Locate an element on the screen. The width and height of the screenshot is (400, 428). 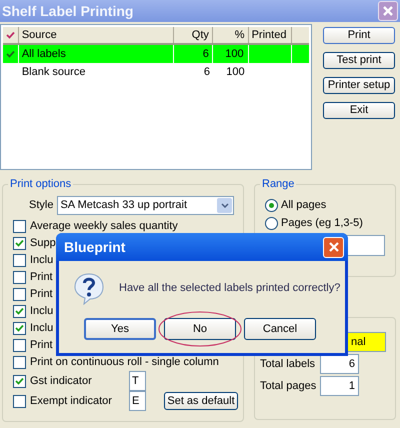
column-header: Qty is located at coordinates (193, 35).